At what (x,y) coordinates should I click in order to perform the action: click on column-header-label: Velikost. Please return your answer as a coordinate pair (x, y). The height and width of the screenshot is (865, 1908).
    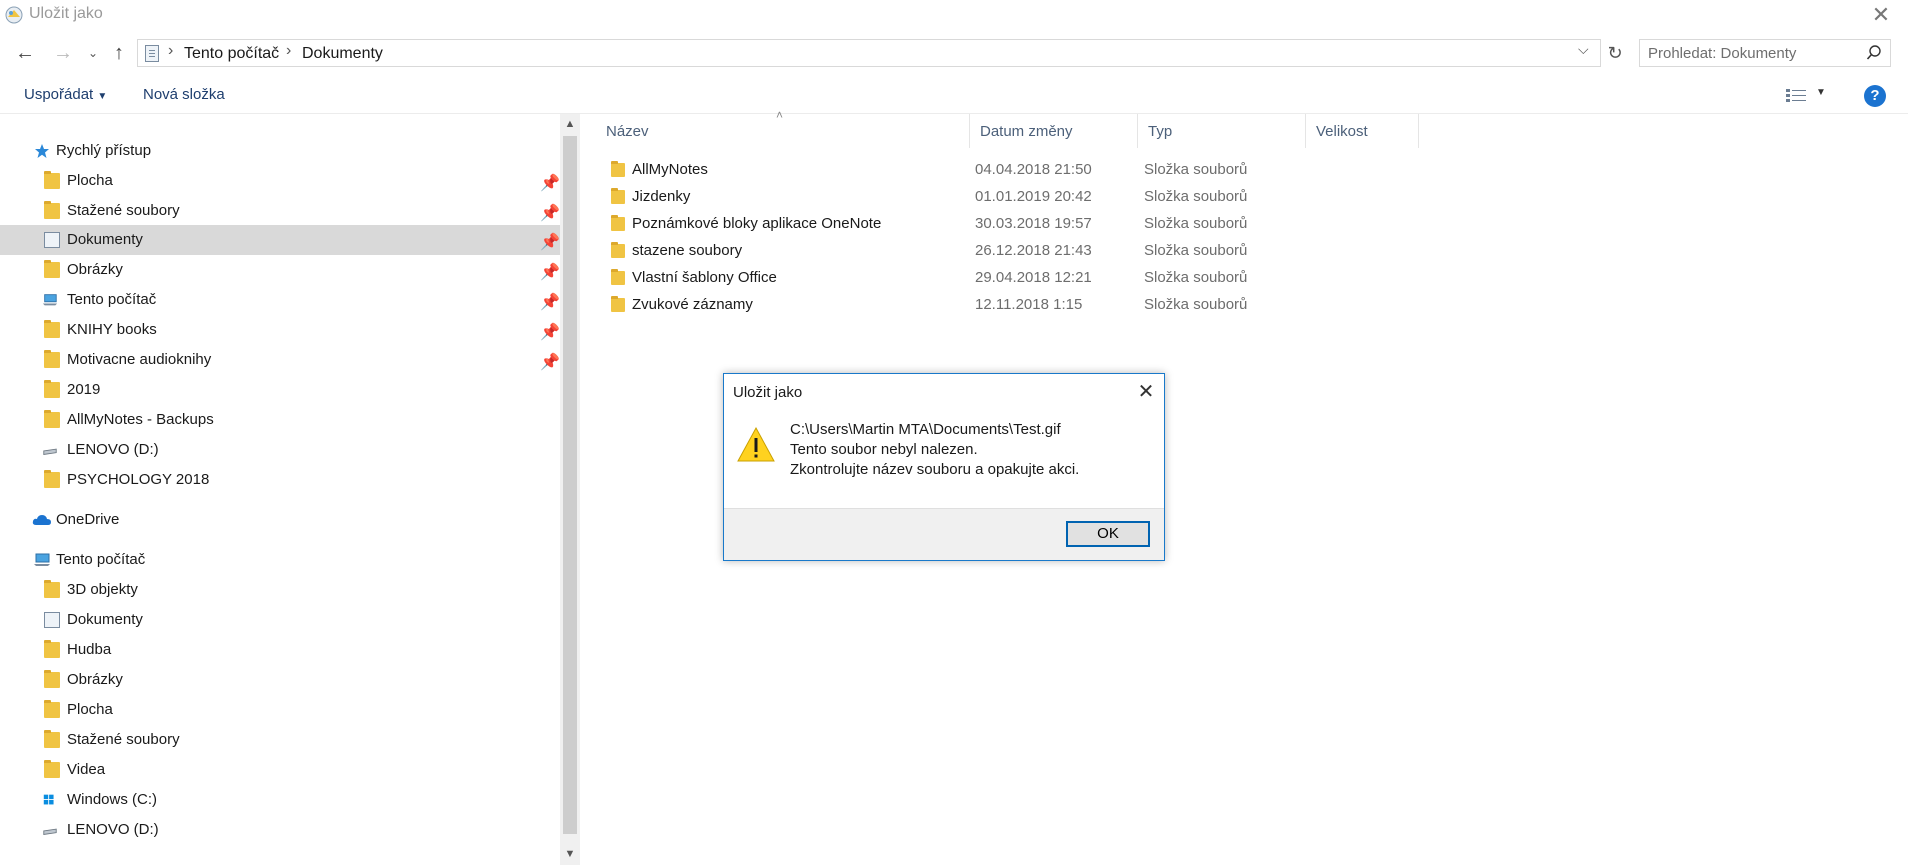
    Looking at the image, I should click on (1342, 131).